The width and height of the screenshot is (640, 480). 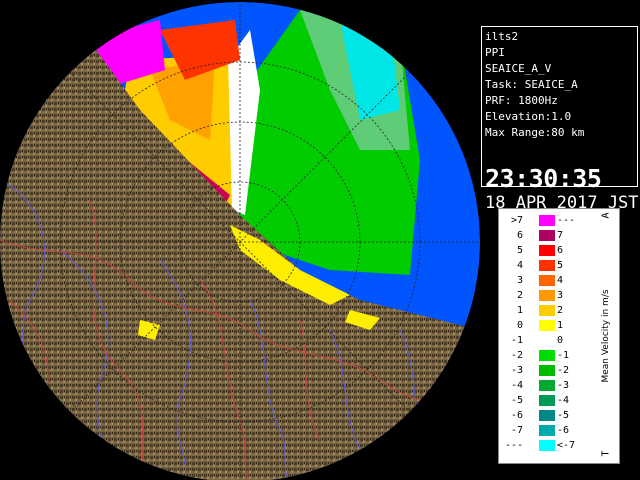 What do you see at coordinates (606, 215) in the screenshot?
I see `legend-top-mark: A` at bounding box center [606, 215].